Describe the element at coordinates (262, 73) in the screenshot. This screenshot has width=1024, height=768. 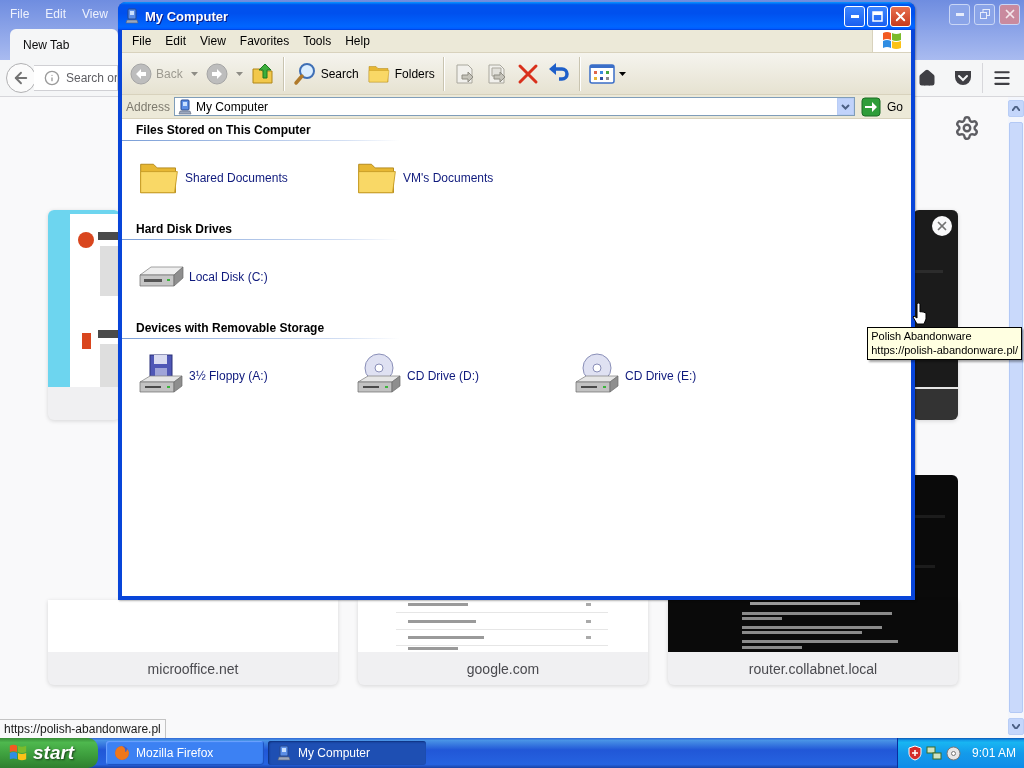
I see `folder-up-icon` at that location.